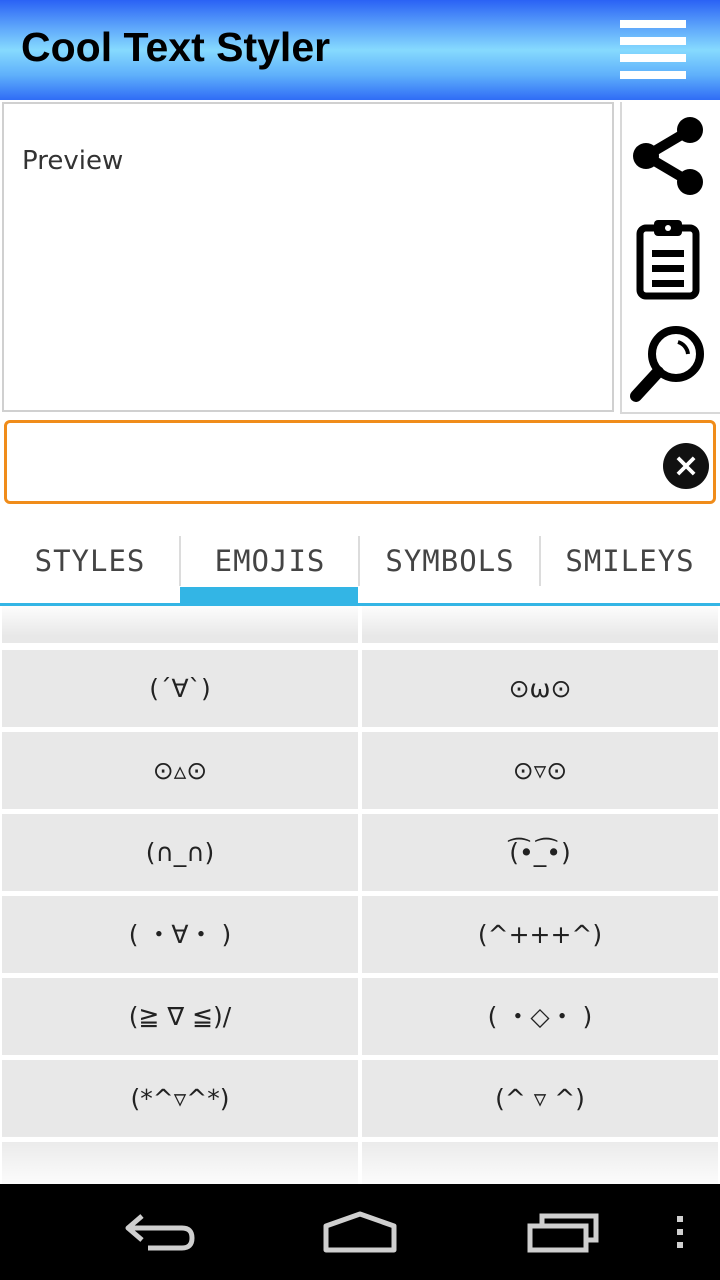  What do you see at coordinates (176, 47) in the screenshot?
I see `app-title: Cool Text Styler` at bounding box center [176, 47].